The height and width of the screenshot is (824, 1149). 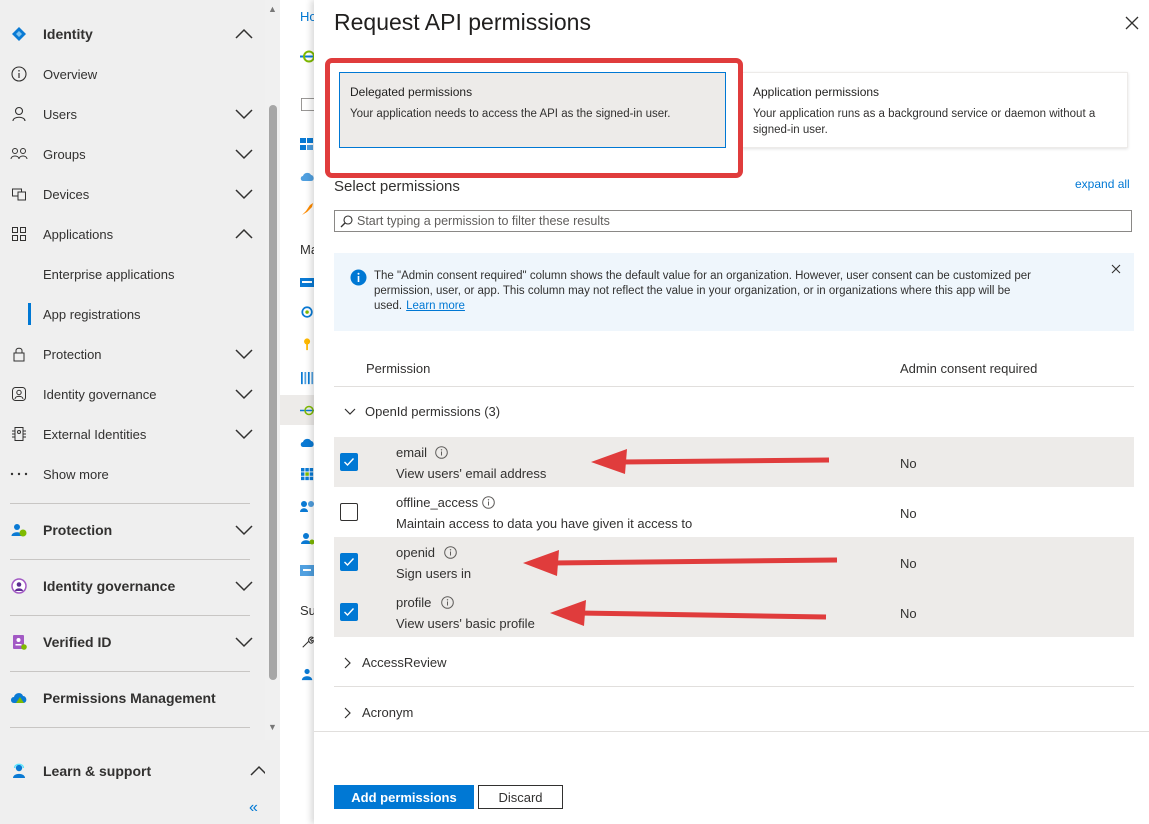 I want to click on sidebar-section-verified-id: Verified ID, so click(x=132, y=642).